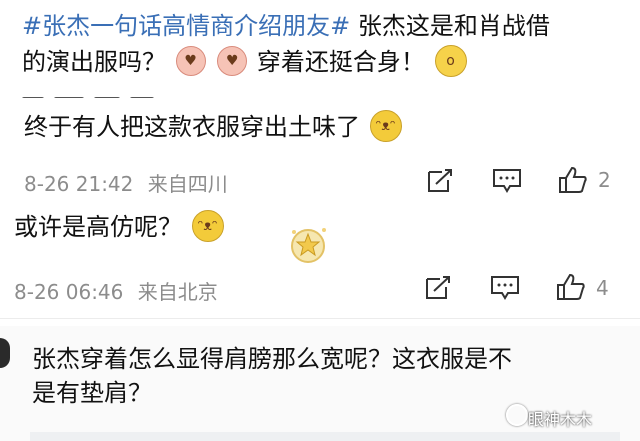 The width and height of the screenshot is (640, 441). I want to click on cropped-text-row, so click(107, 93).